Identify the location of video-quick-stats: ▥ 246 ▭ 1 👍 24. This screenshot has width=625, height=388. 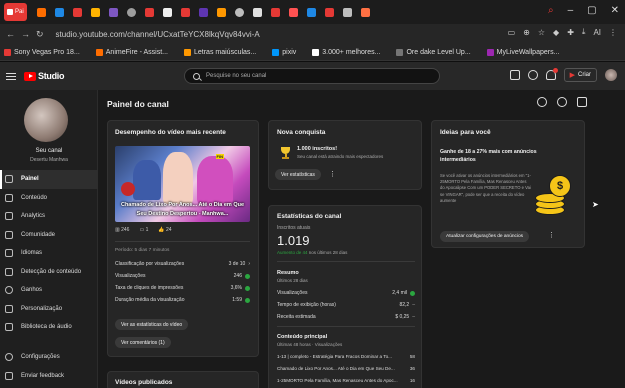
(143, 230).